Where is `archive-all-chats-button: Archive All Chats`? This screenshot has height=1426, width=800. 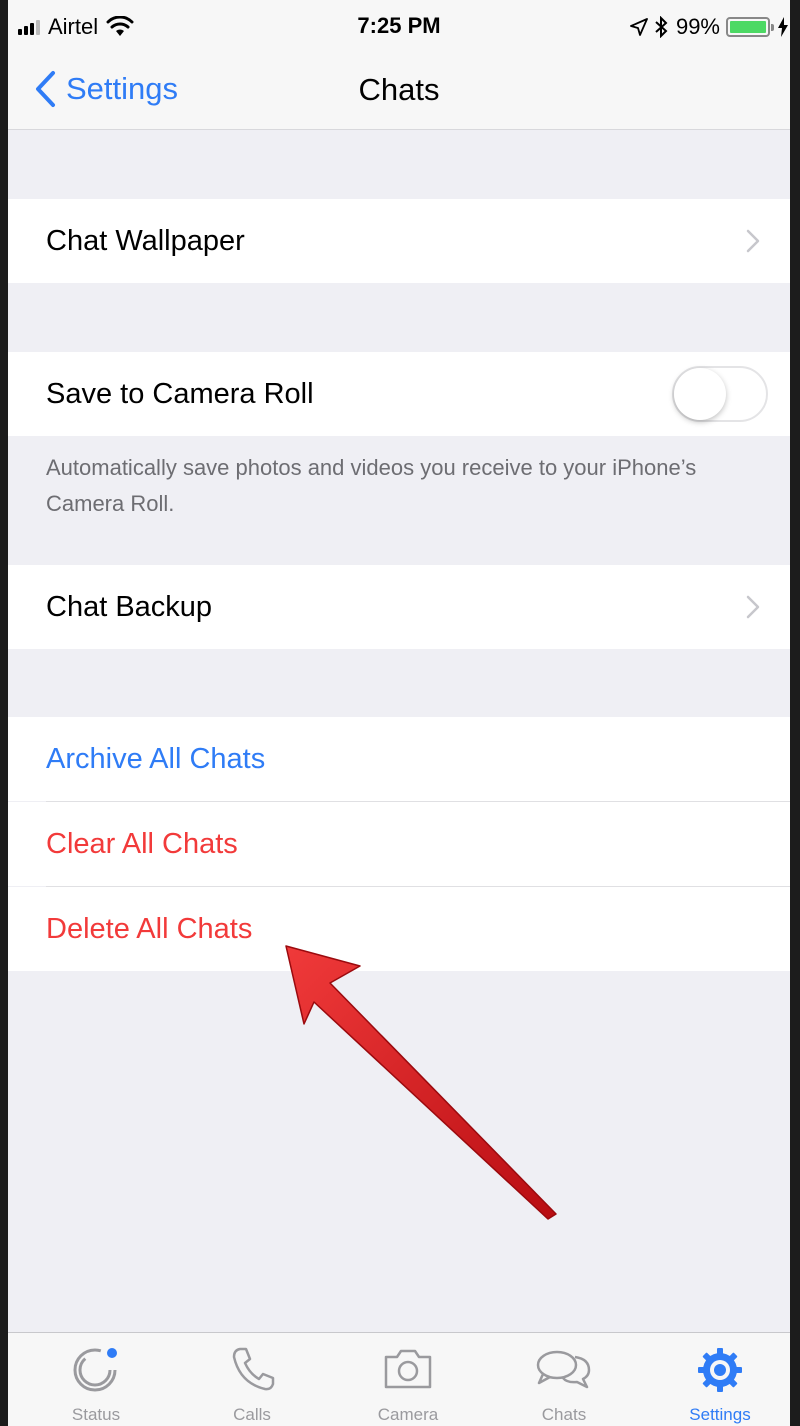
archive-all-chats-button: Archive All Chats is located at coordinates (399, 759).